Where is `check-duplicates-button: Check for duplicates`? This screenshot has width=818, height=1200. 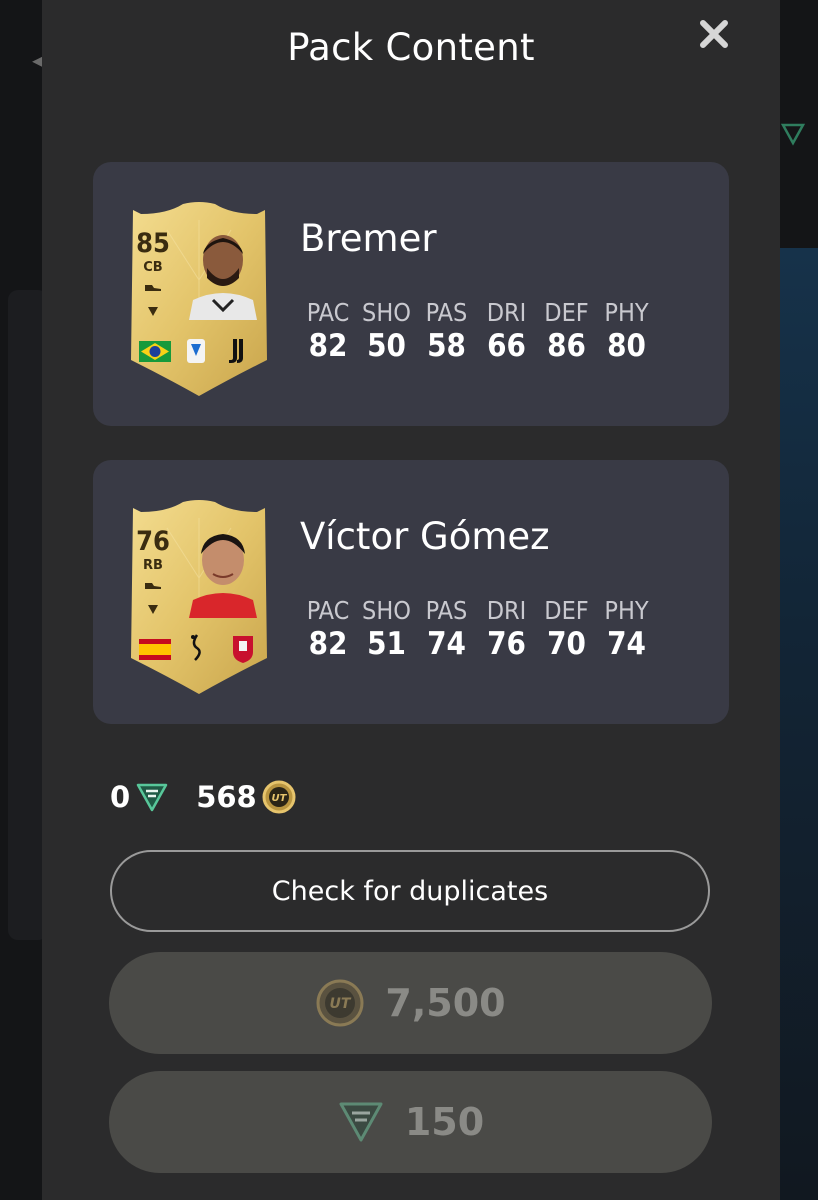 check-duplicates-button: Check for duplicates is located at coordinates (410, 891).